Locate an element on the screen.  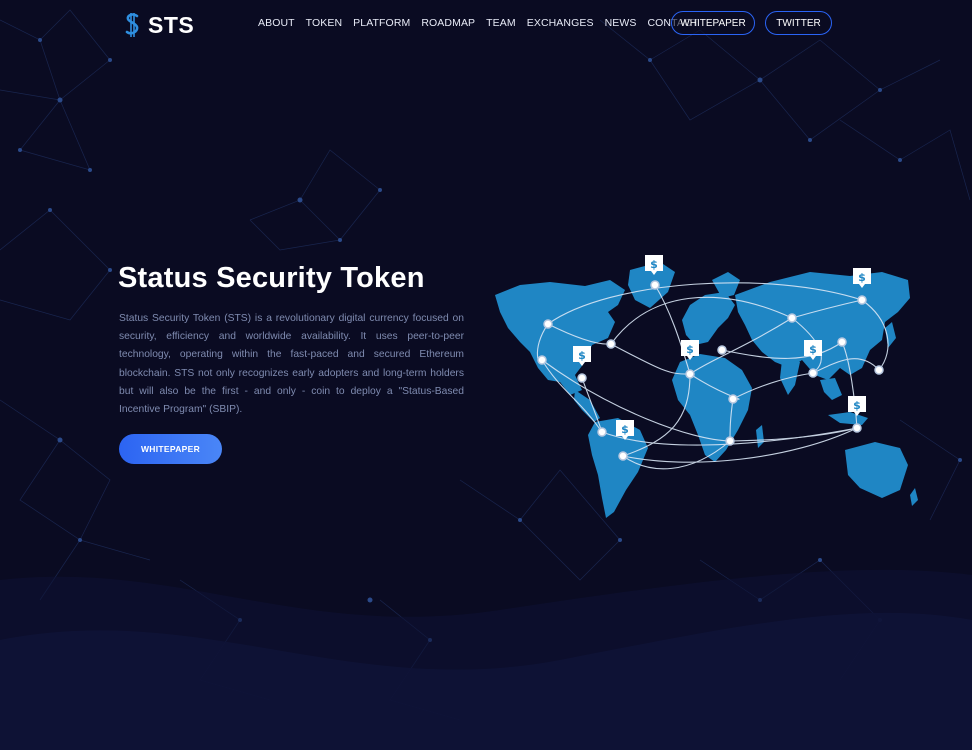
sts-logo-icon is located at coordinates (132, 25).